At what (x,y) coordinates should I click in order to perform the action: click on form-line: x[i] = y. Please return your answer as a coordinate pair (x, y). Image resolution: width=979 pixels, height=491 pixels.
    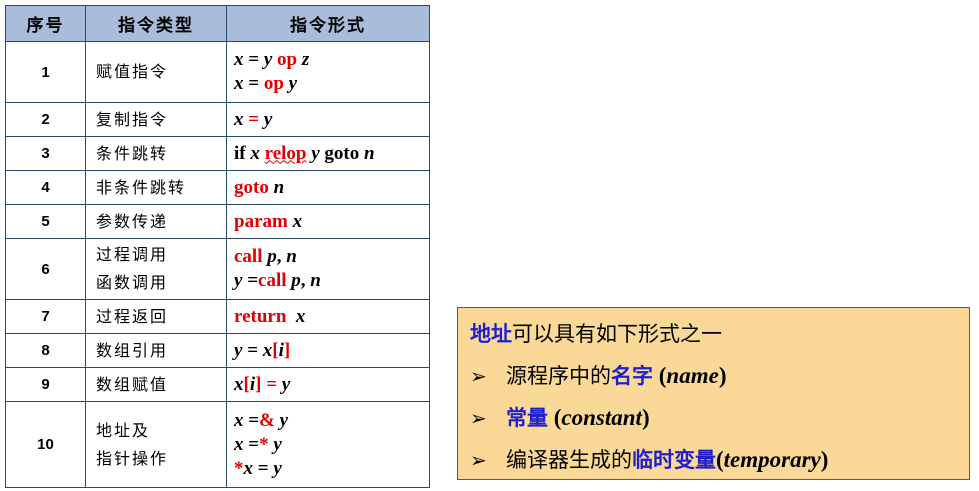
    Looking at the image, I should click on (331, 385).